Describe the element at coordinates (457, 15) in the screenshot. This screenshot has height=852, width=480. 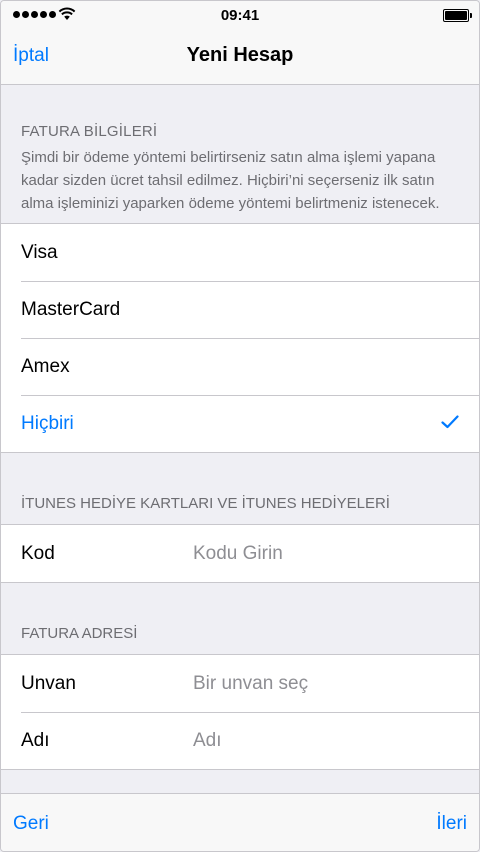
I see `battery-icon` at that location.